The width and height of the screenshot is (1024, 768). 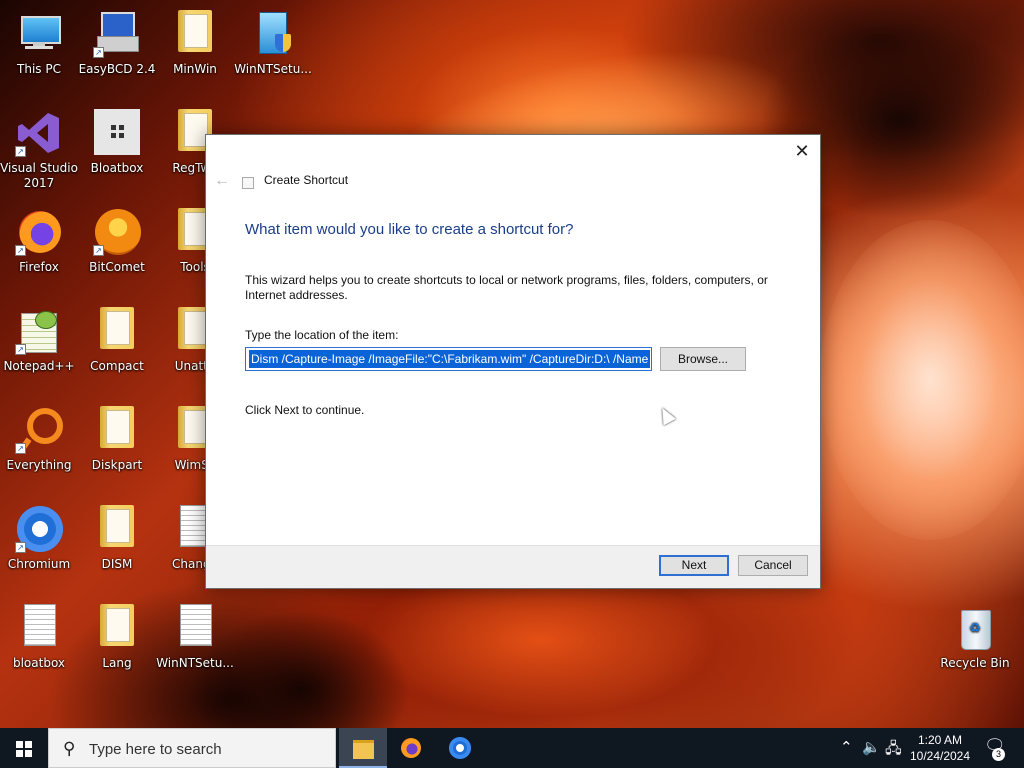 I want to click on desktop-icon-firefox: ↗ Firefox, so click(x=39, y=248).